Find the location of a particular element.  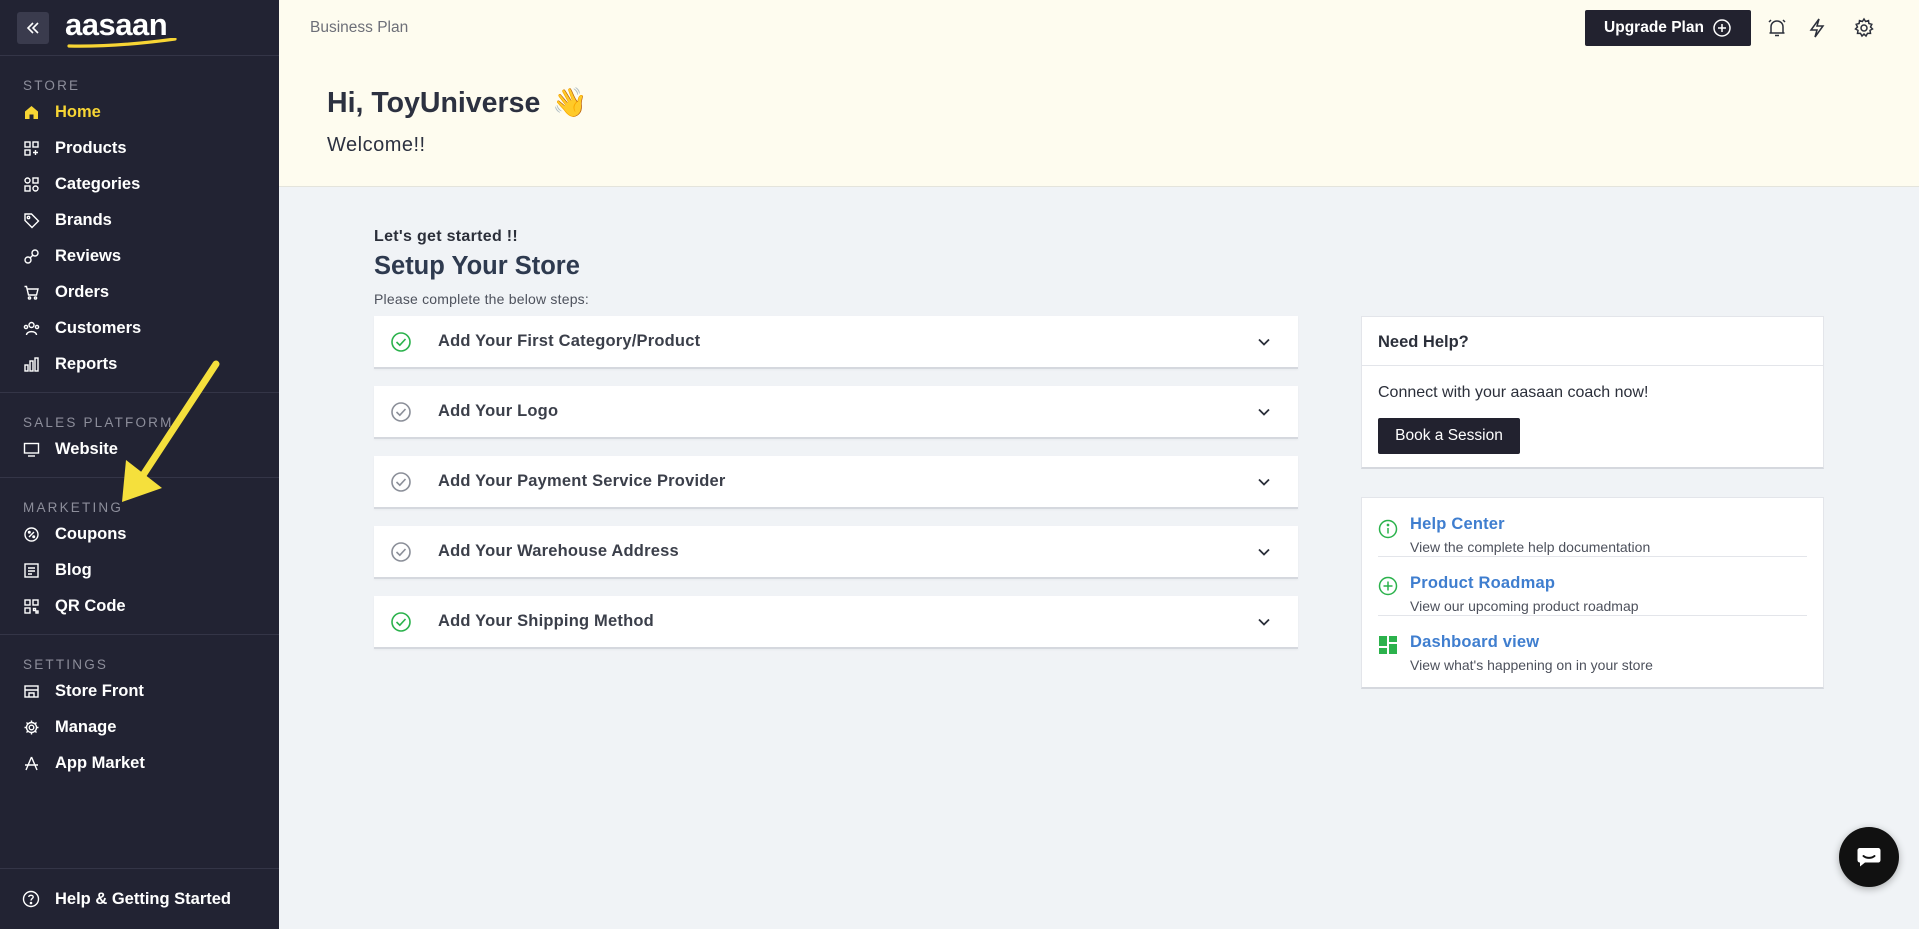

logo: aasaan is located at coordinates (121, 27).